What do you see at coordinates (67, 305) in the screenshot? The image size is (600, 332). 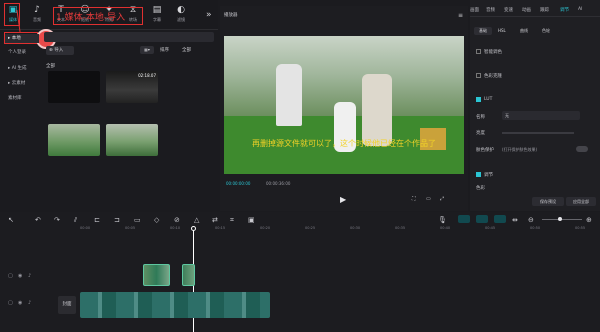 I see `cover-button: 封面` at bounding box center [67, 305].